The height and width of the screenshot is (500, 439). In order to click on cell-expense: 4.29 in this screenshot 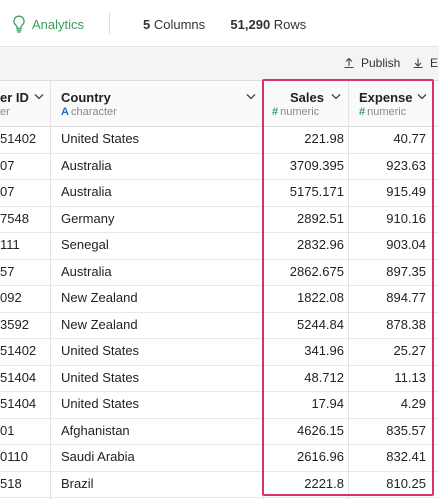, I will do `click(413, 403)`.